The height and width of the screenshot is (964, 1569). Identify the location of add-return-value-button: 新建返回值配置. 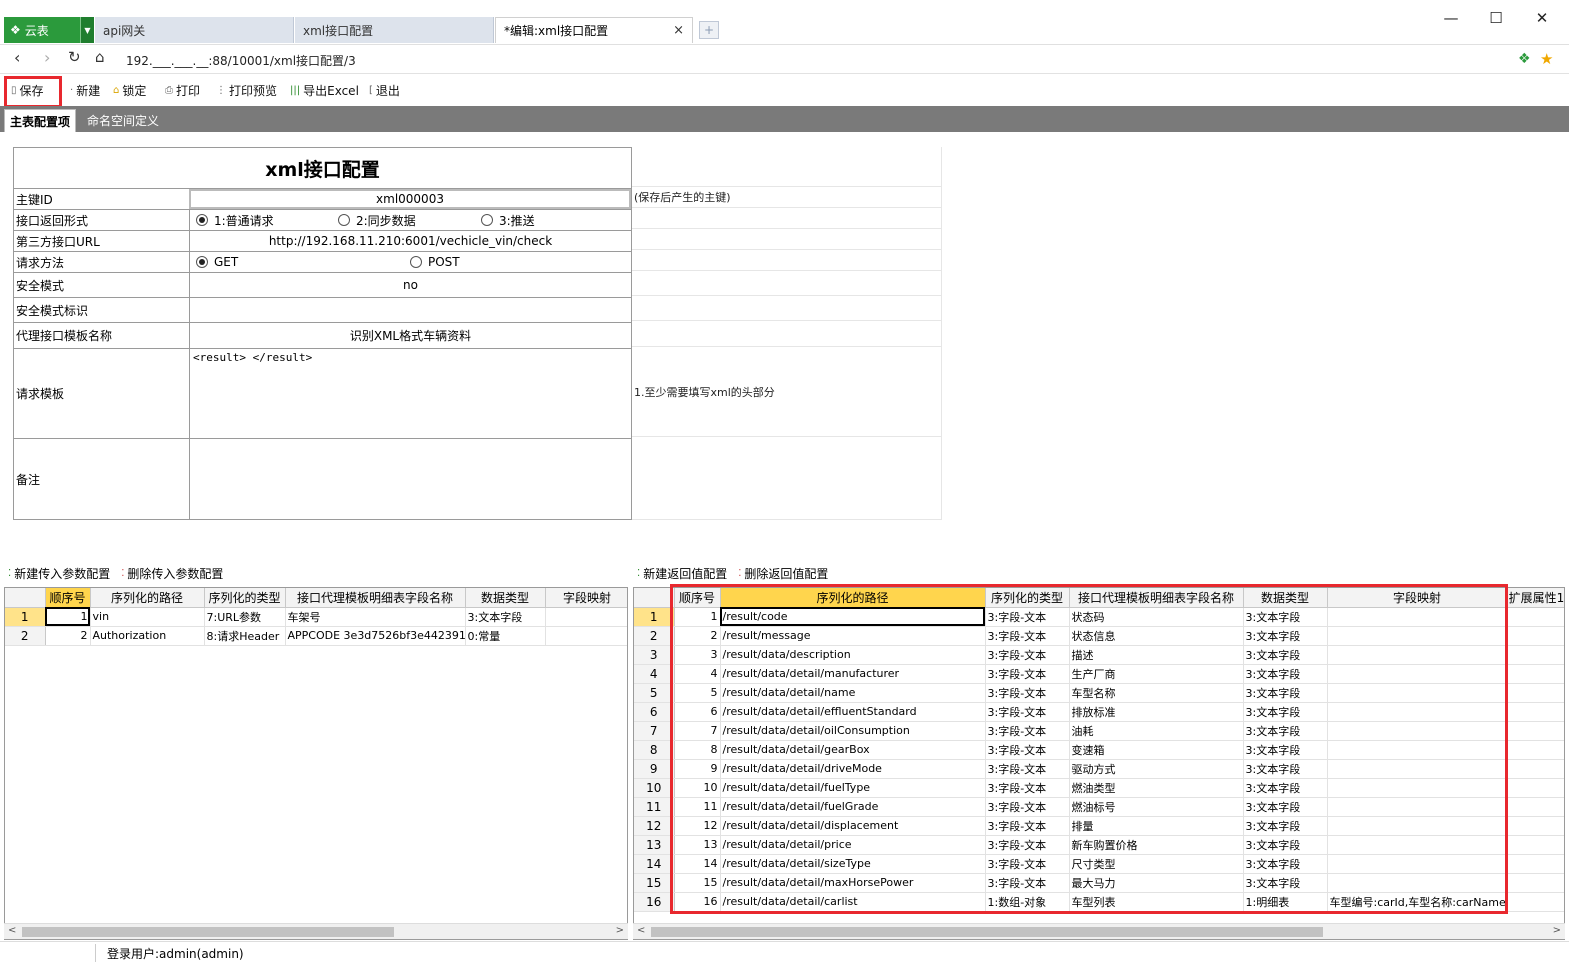
(685, 573).